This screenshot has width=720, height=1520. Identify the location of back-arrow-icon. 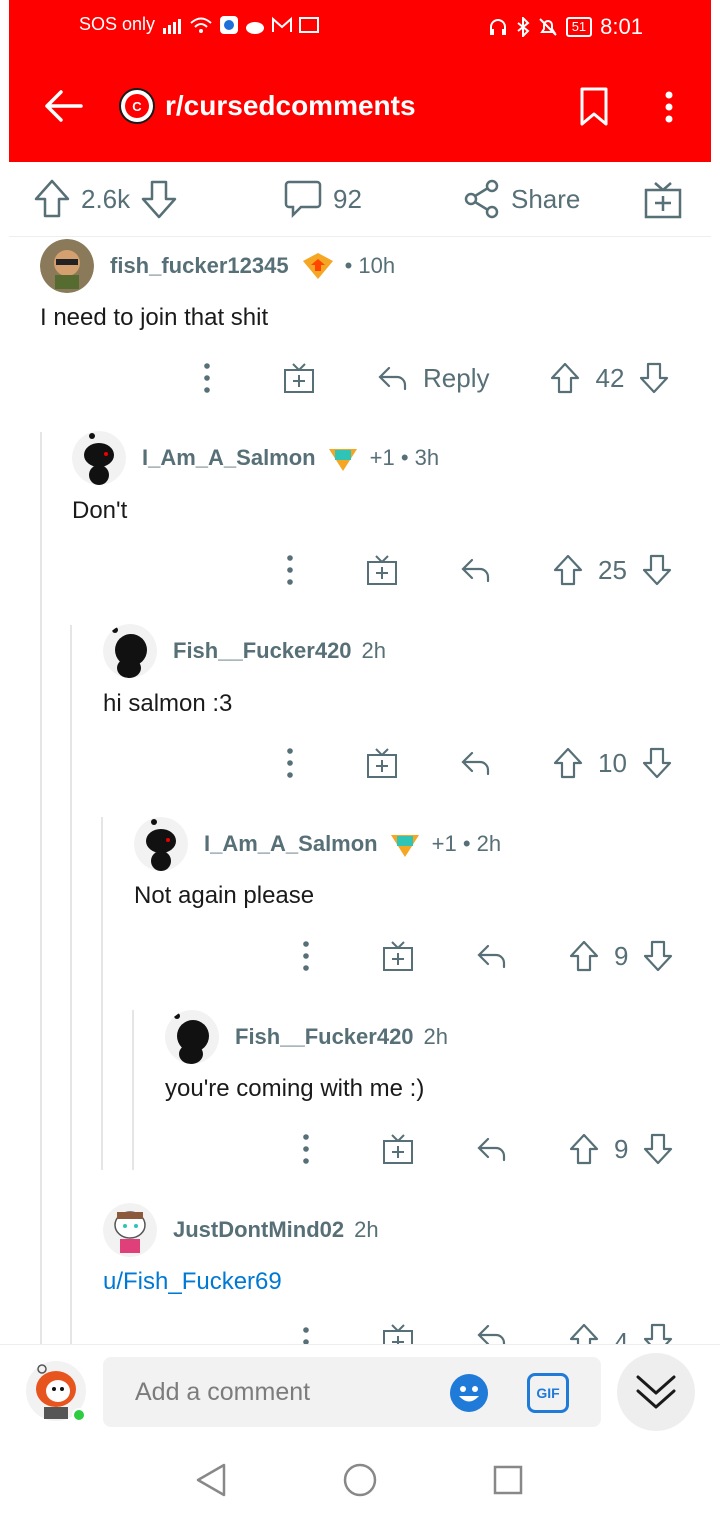
(63, 106).